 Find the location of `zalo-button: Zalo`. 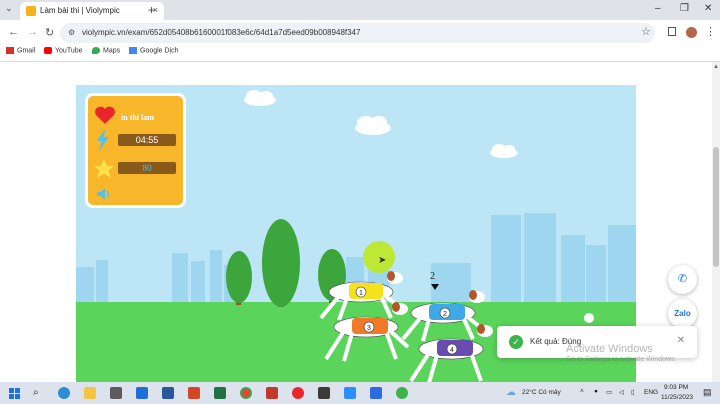

zalo-button: Zalo is located at coordinates (682, 313).